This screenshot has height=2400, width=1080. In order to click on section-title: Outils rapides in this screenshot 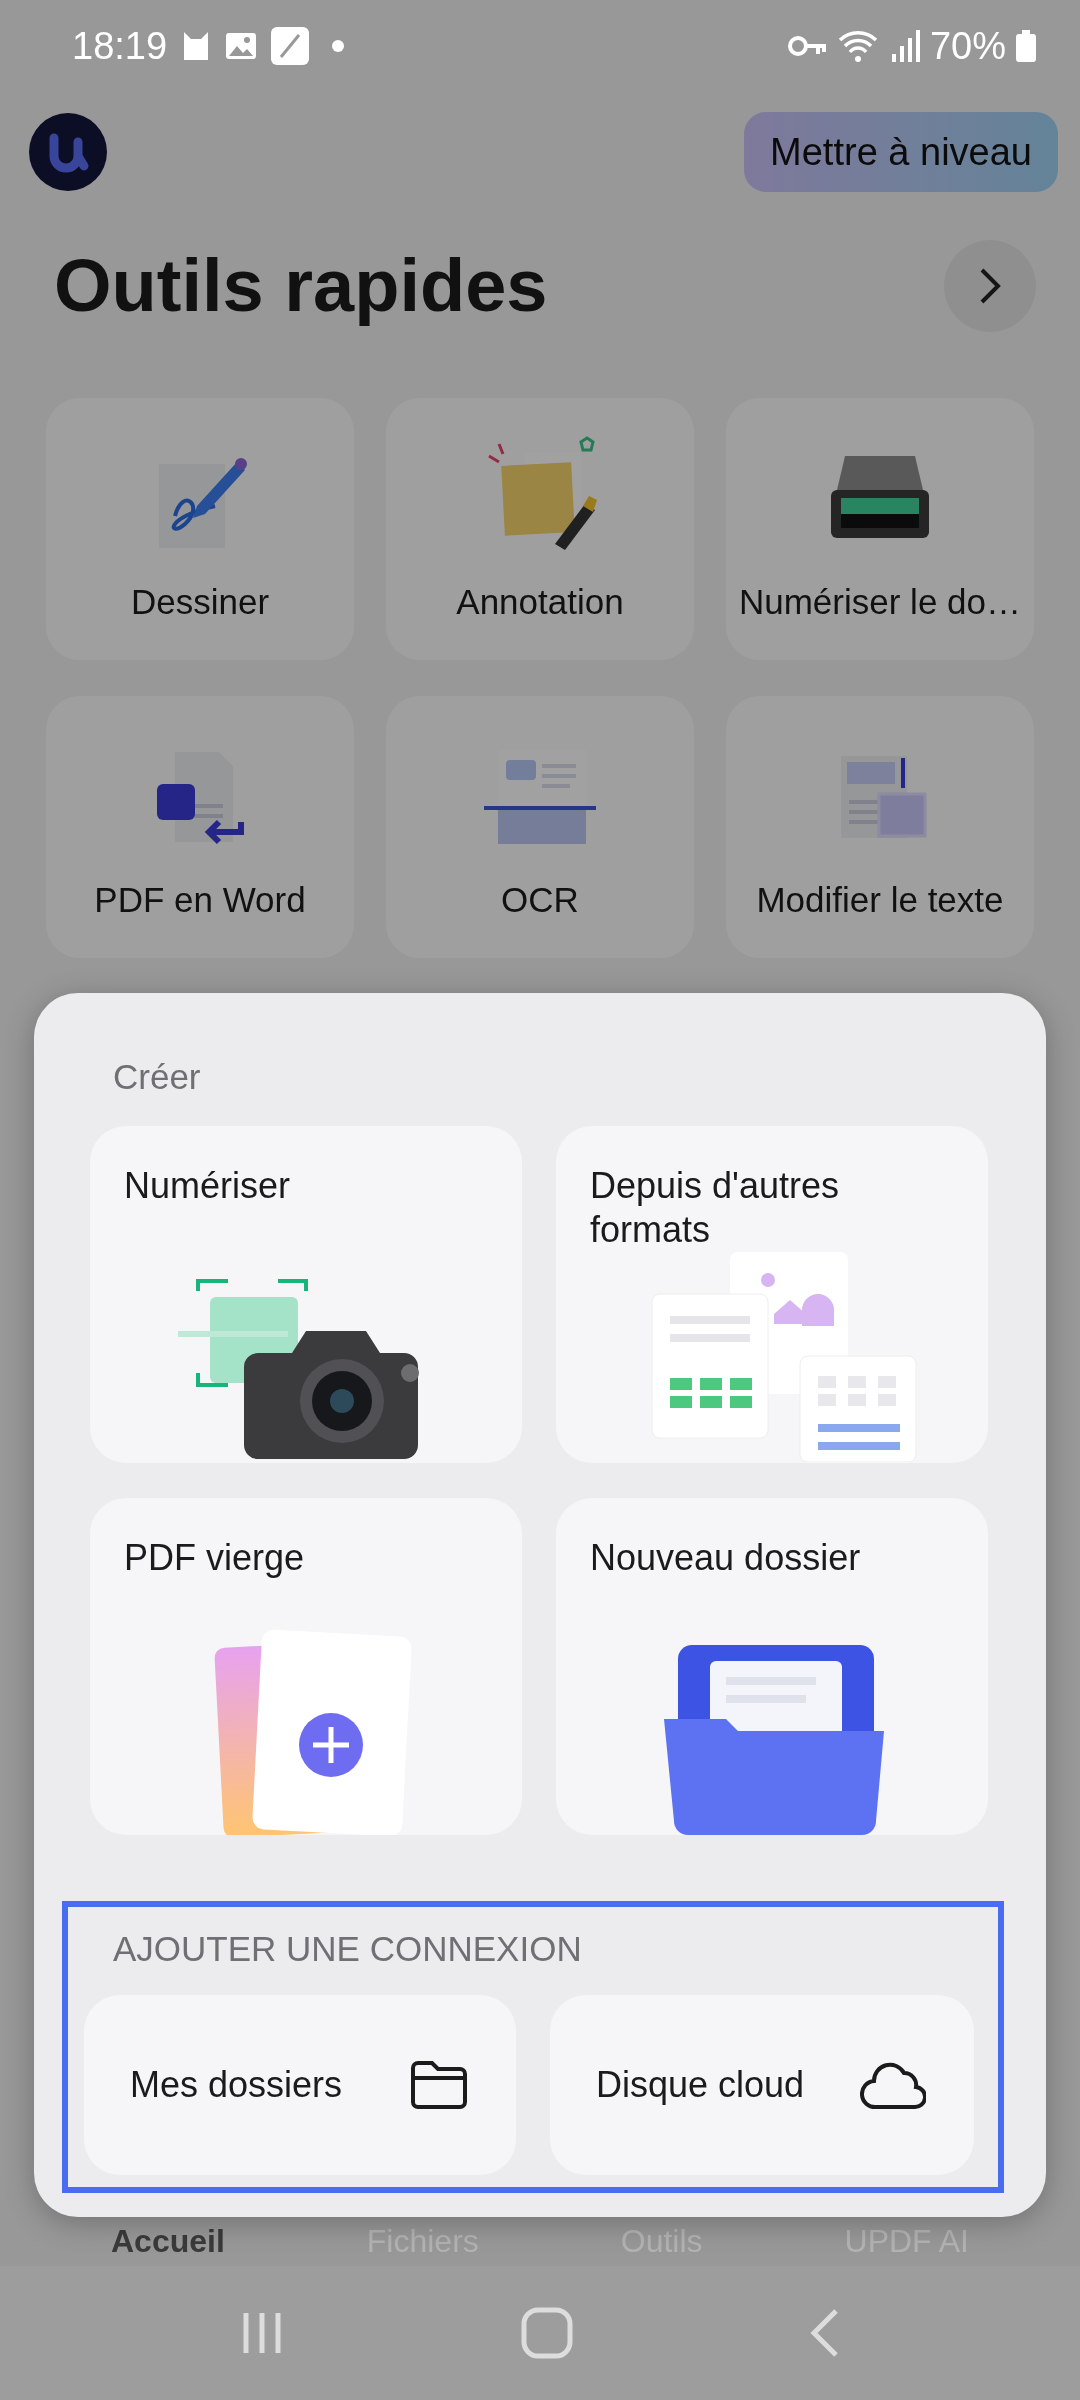, I will do `click(301, 286)`.